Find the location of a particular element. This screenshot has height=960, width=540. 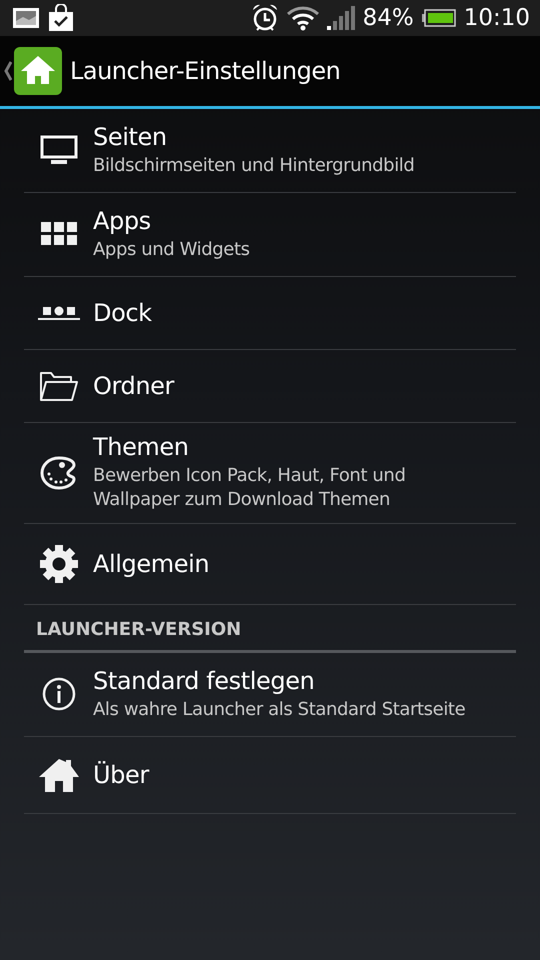

home-icon is located at coordinates (58, 775).